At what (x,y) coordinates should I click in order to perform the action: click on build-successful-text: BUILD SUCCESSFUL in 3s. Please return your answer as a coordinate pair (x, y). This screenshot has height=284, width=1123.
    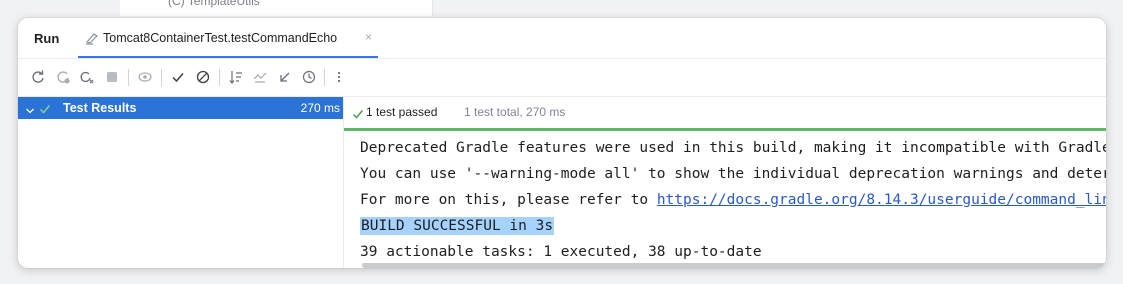
    Looking at the image, I should click on (457, 226).